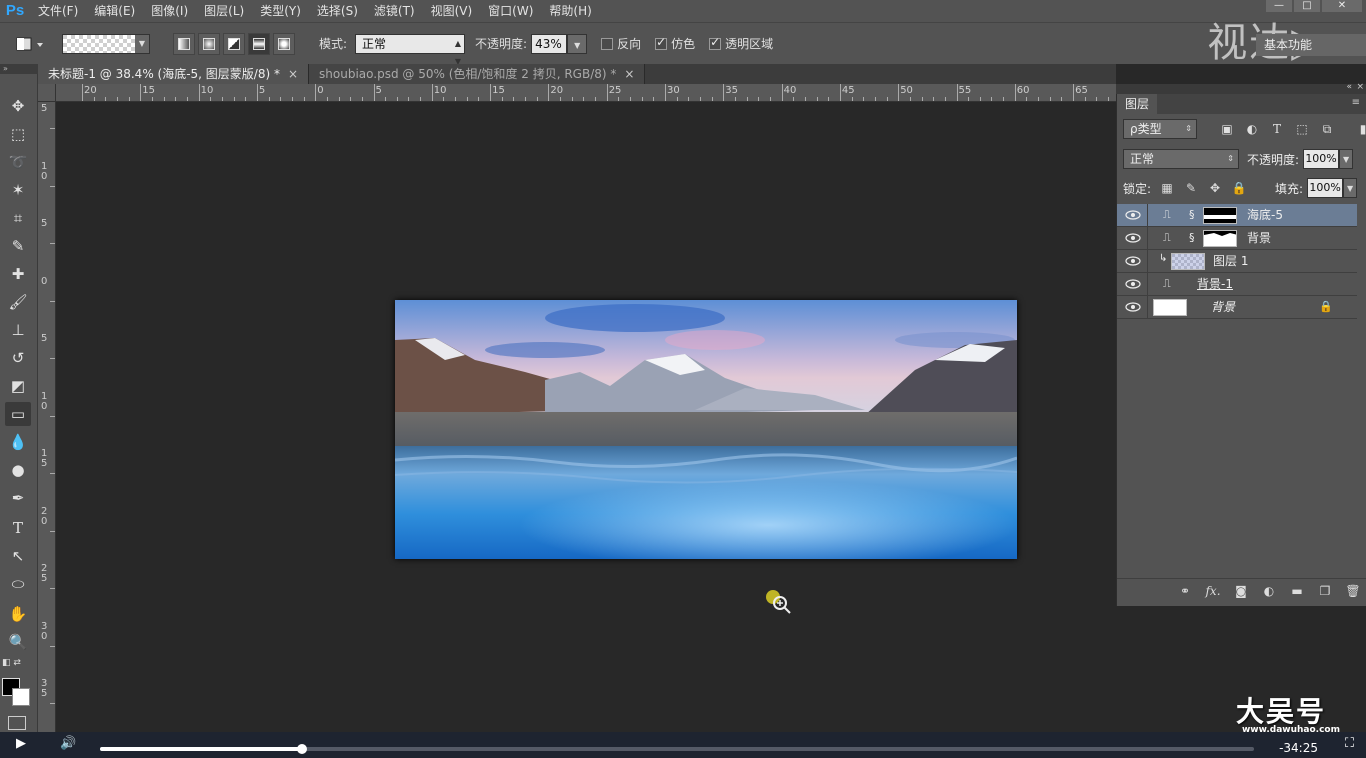 The image size is (1366, 758). Describe the element at coordinates (1191, 188) in the screenshot. I see `lock-image-icon: ✎` at that location.